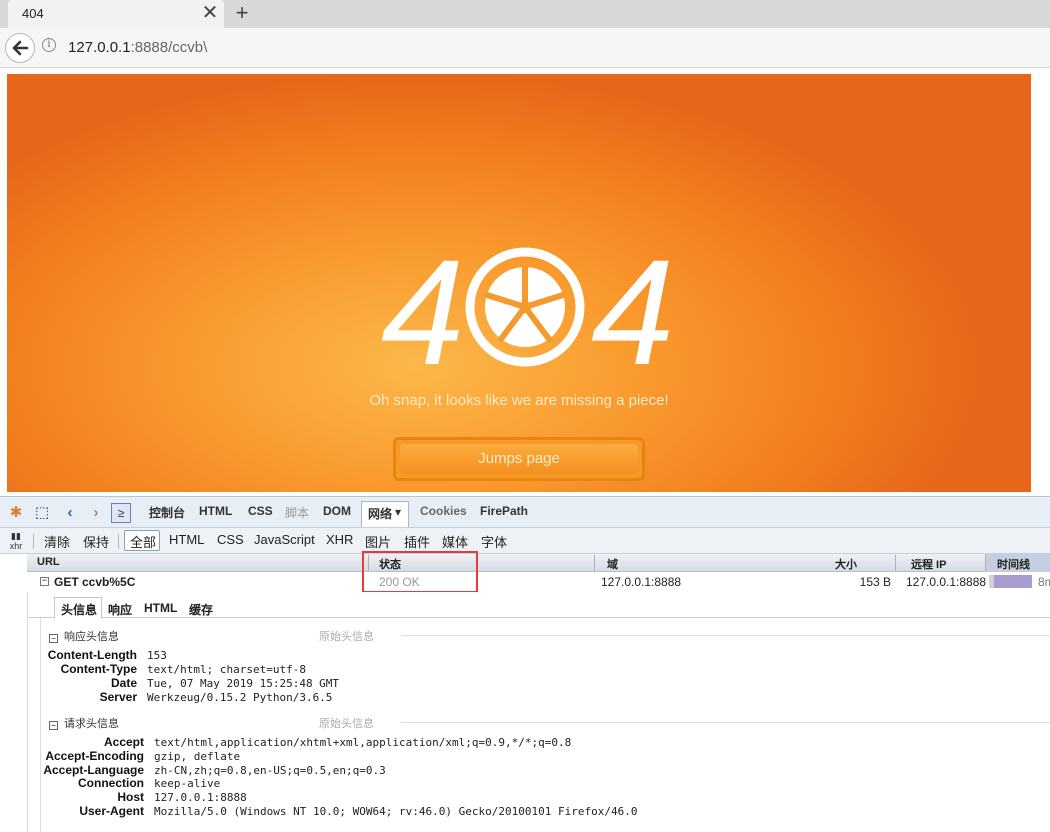 The height and width of the screenshot is (832, 1050). I want to click on detail-tabs: 头信息 响应 HTML 缓存, so click(539, 606).